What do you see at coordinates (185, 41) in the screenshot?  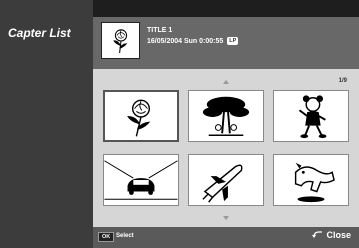 I see `recording-date-time: 16/05/2004 Sun 0:00:55` at bounding box center [185, 41].